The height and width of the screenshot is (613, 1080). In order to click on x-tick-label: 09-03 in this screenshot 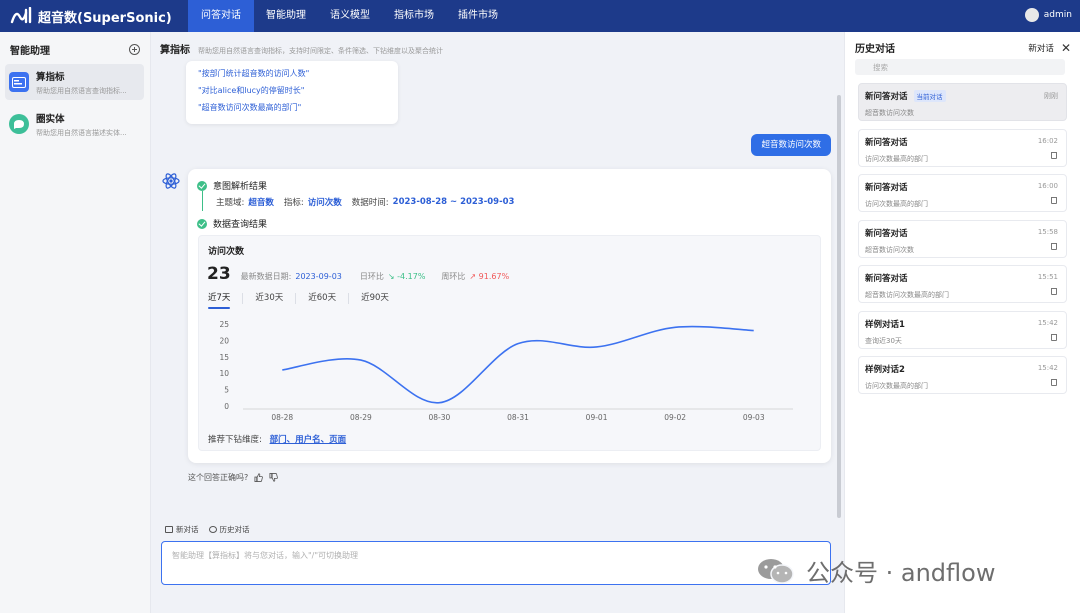, I will do `click(754, 417)`.